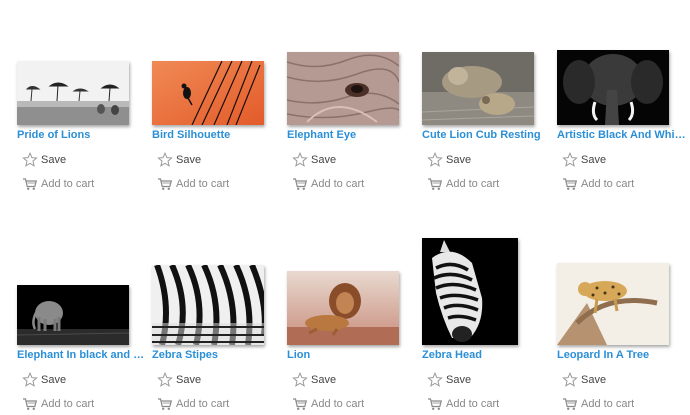 The width and height of the screenshot is (690, 415). What do you see at coordinates (208, 305) in the screenshot?
I see `product-image-zebra-stipes` at bounding box center [208, 305].